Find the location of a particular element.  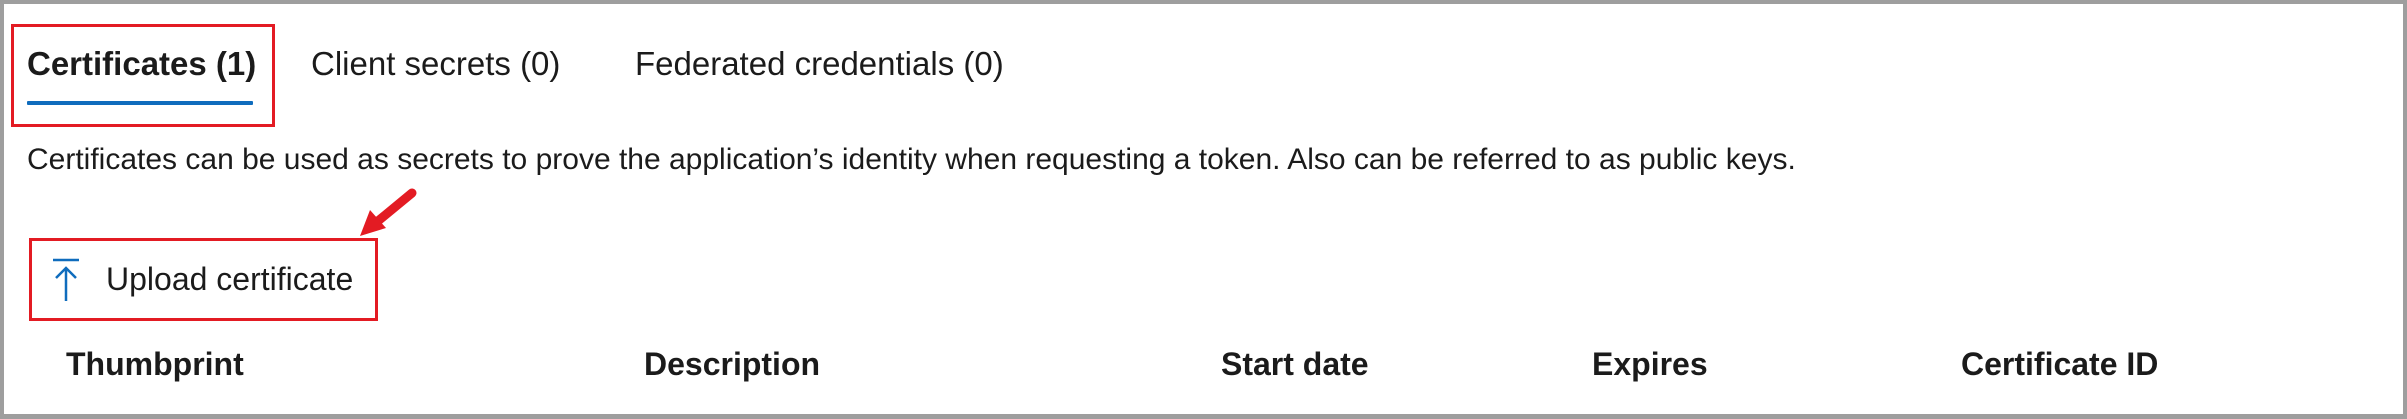

upload-highlight-box is located at coordinates (203, 279).